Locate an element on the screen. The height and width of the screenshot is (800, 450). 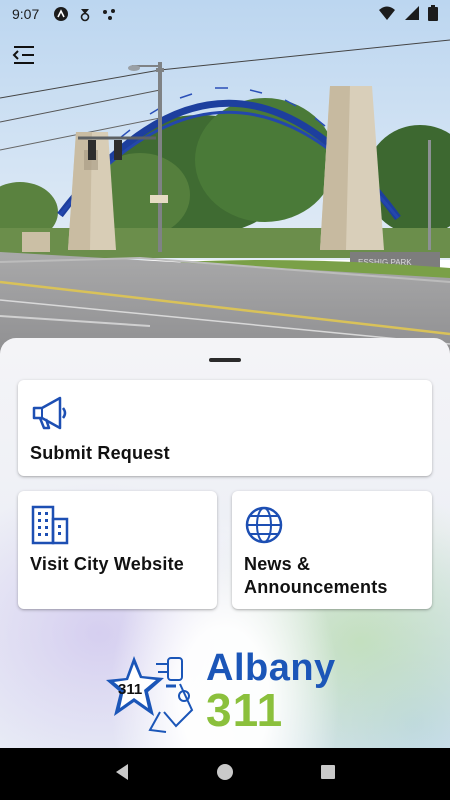
recents-icon is located at coordinates (328, 774).